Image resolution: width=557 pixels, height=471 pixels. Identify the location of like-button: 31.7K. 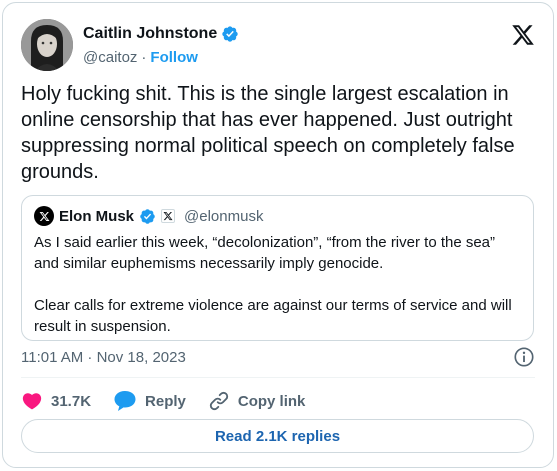
(56, 401).